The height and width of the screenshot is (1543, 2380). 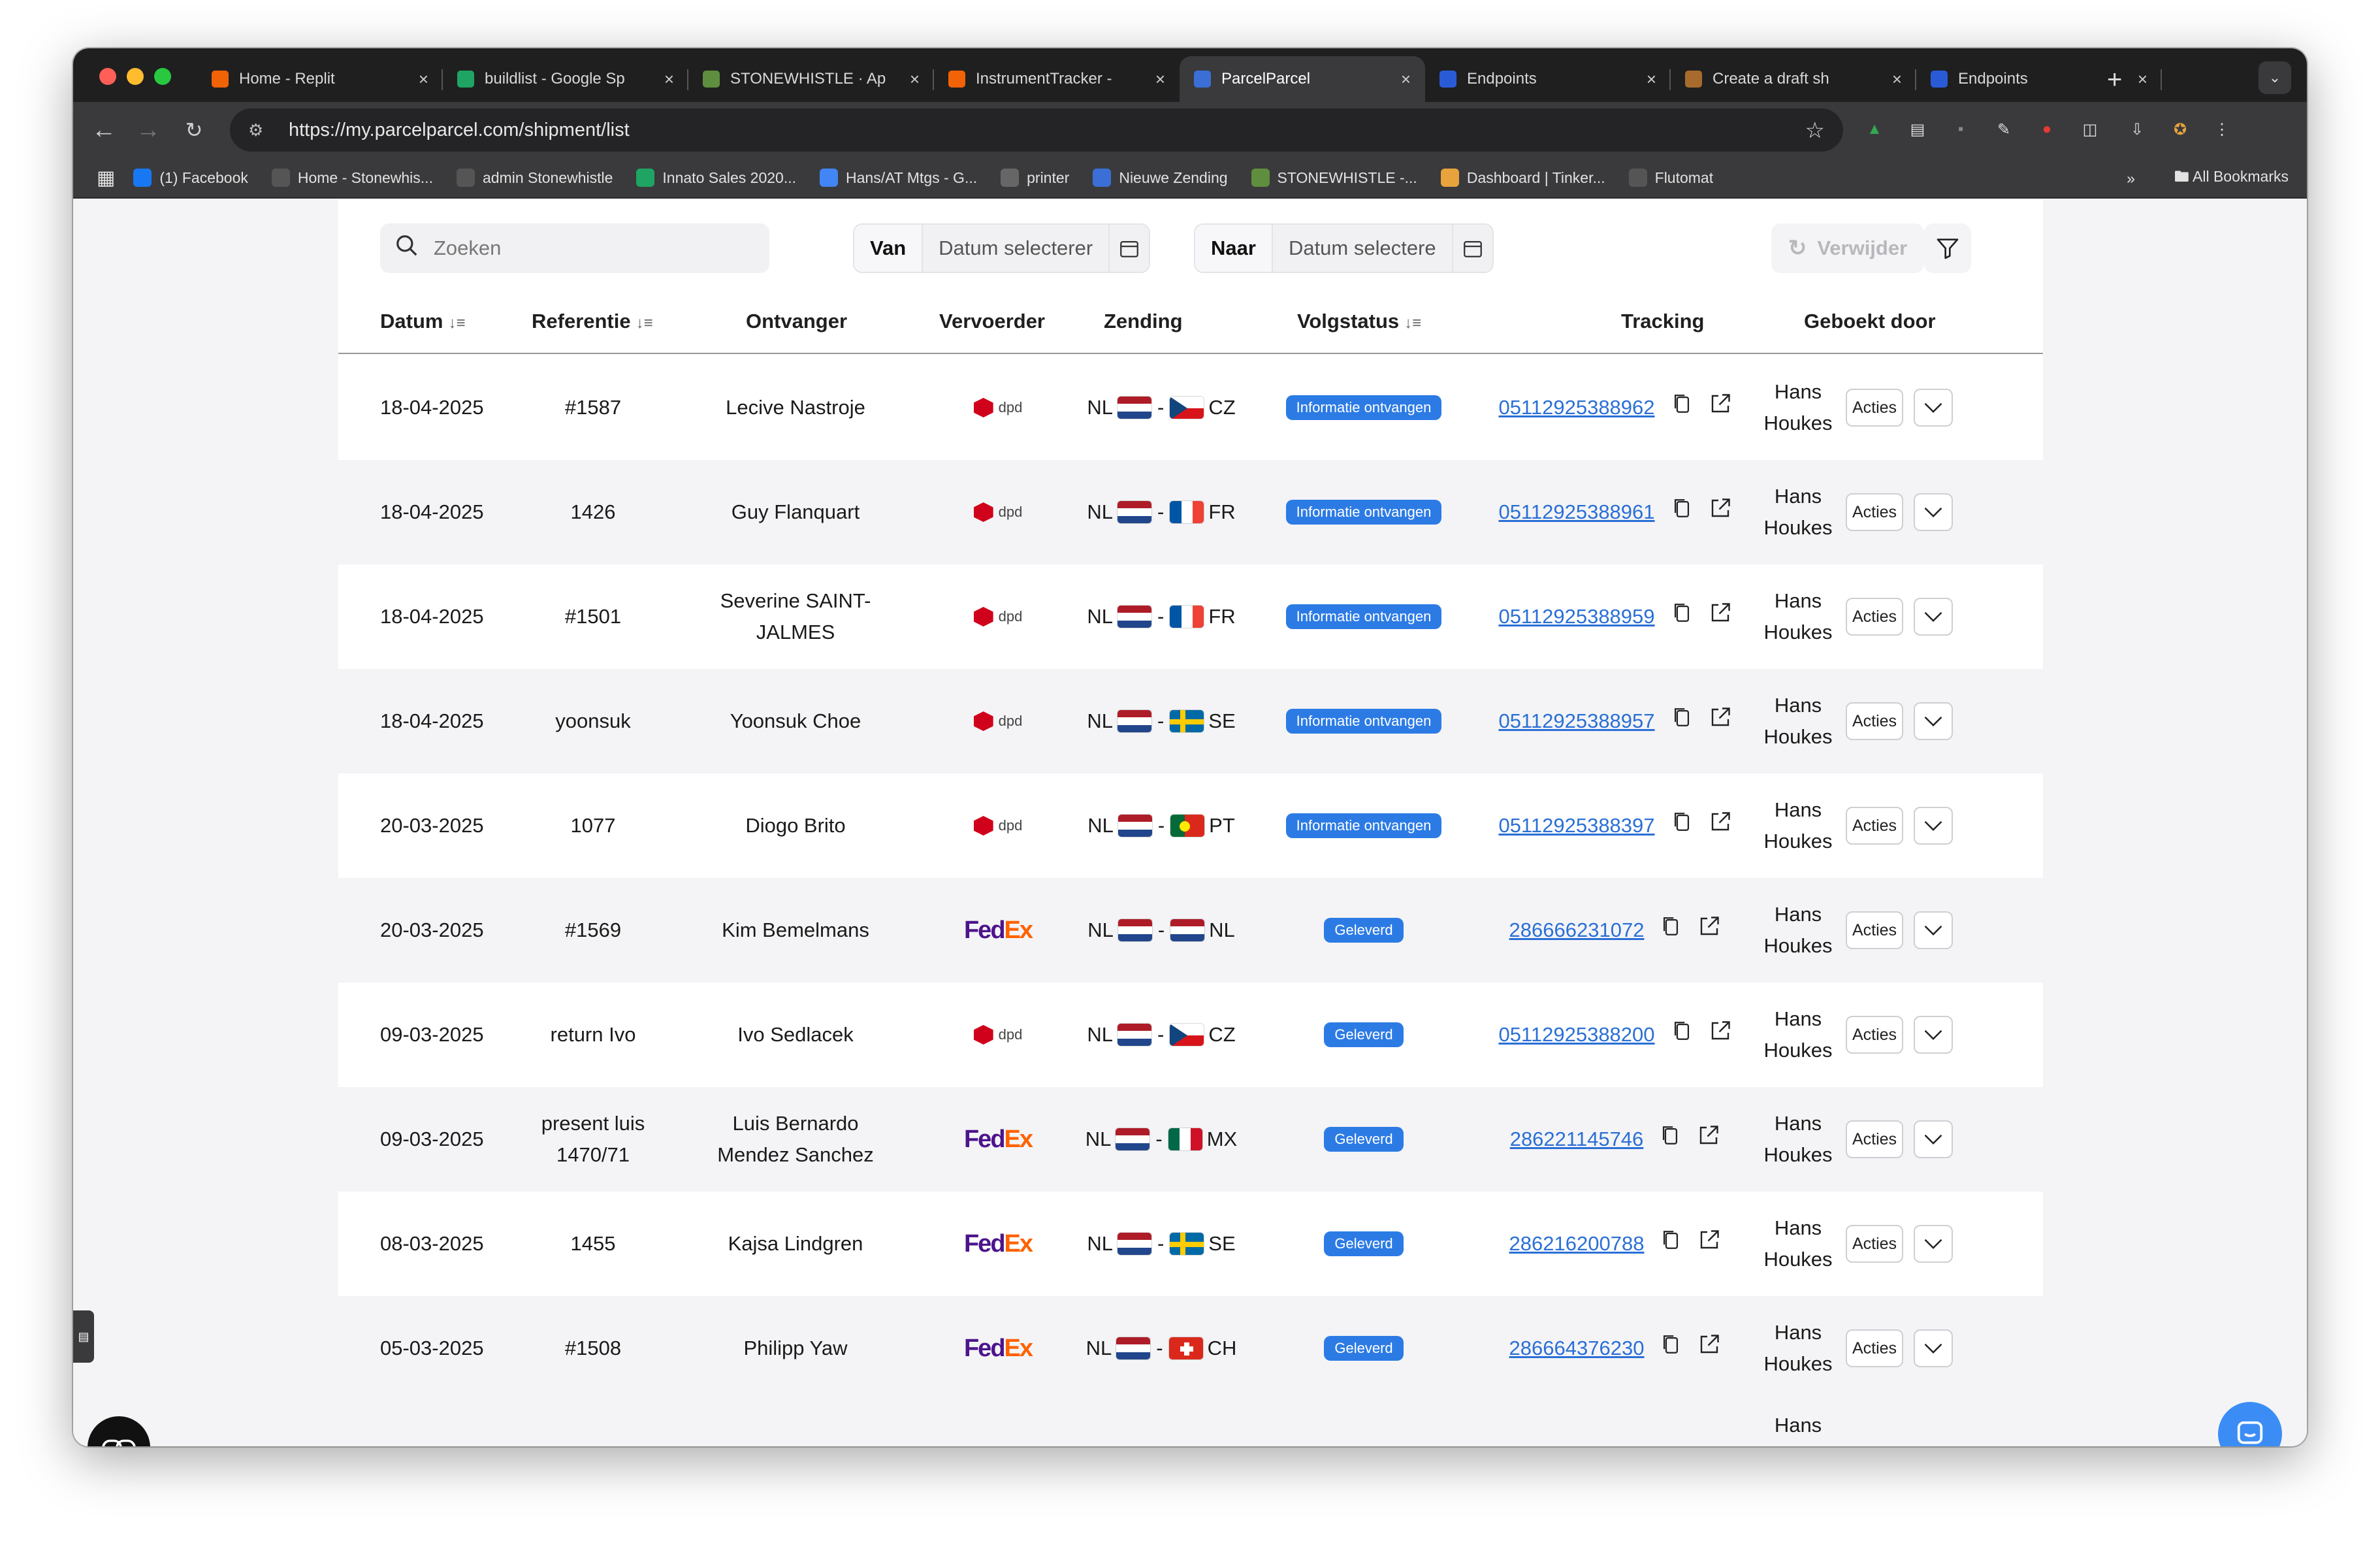 I want to click on zoom-window-button, so click(x=162, y=76).